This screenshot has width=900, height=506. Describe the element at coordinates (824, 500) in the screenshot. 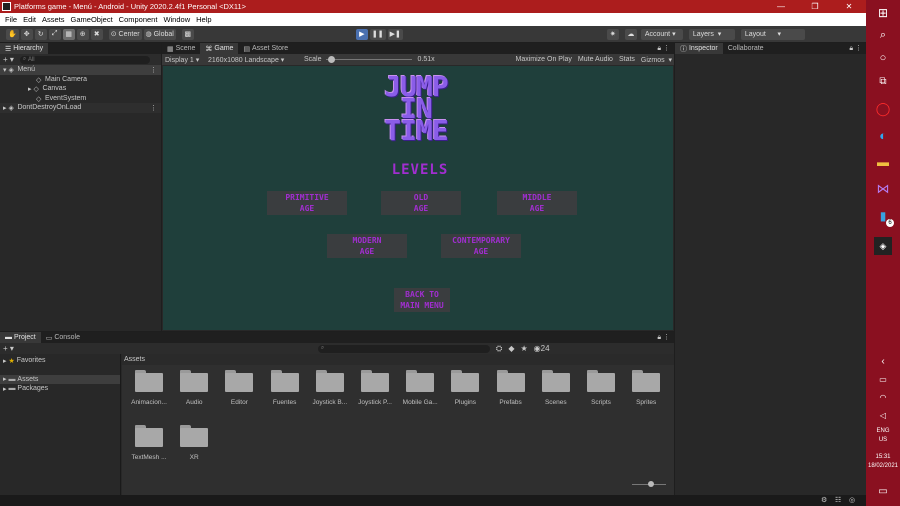

I see `bug-icon: ⚙` at that location.